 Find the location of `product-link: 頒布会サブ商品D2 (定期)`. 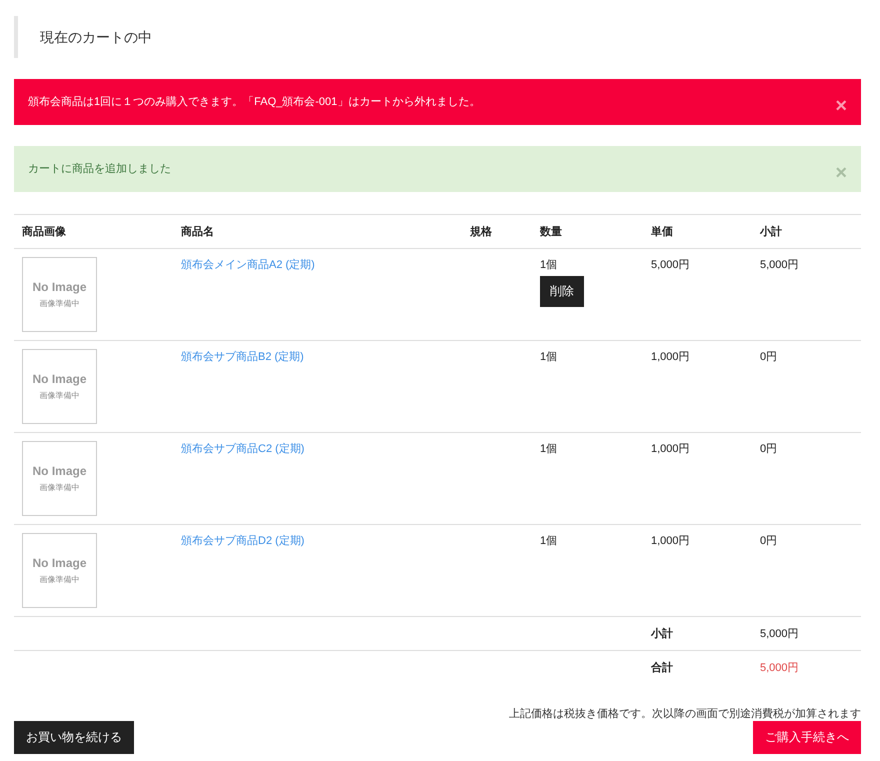

product-link: 頒布会サブ商品D2 (定期) is located at coordinates (242, 541).